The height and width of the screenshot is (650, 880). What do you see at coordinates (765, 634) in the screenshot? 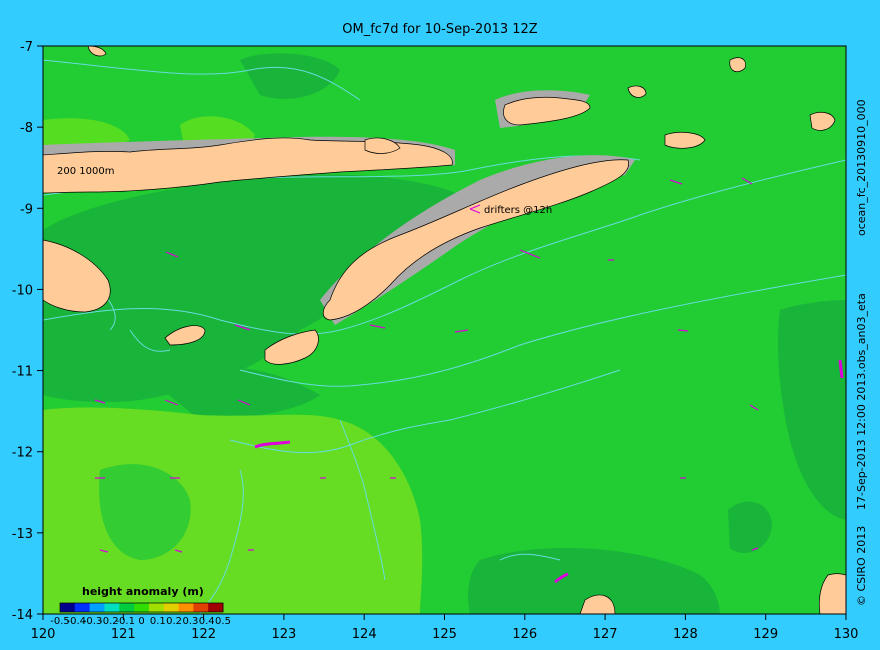
I see `x-tick-label: 129` at bounding box center [765, 634].